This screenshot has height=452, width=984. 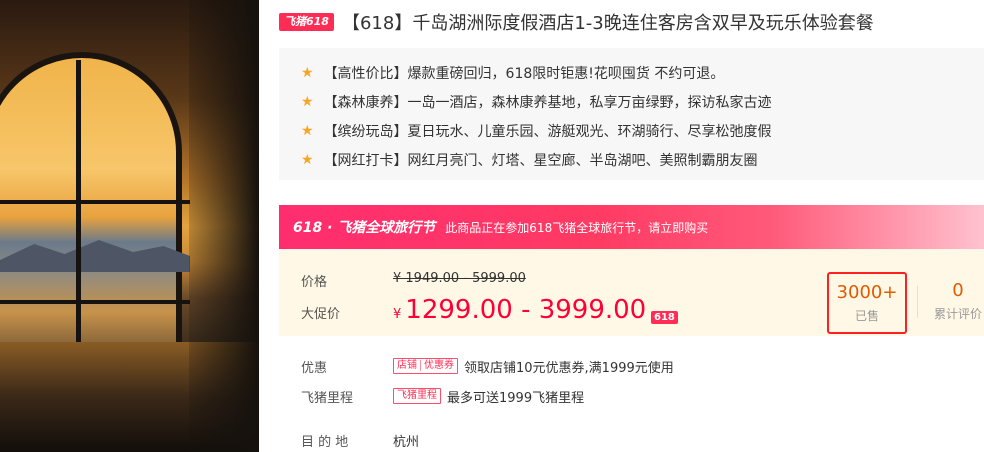 What do you see at coordinates (526, 310) in the screenshot?
I see `promo-price-value: 1299.00 - 3999.00` at bounding box center [526, 310].